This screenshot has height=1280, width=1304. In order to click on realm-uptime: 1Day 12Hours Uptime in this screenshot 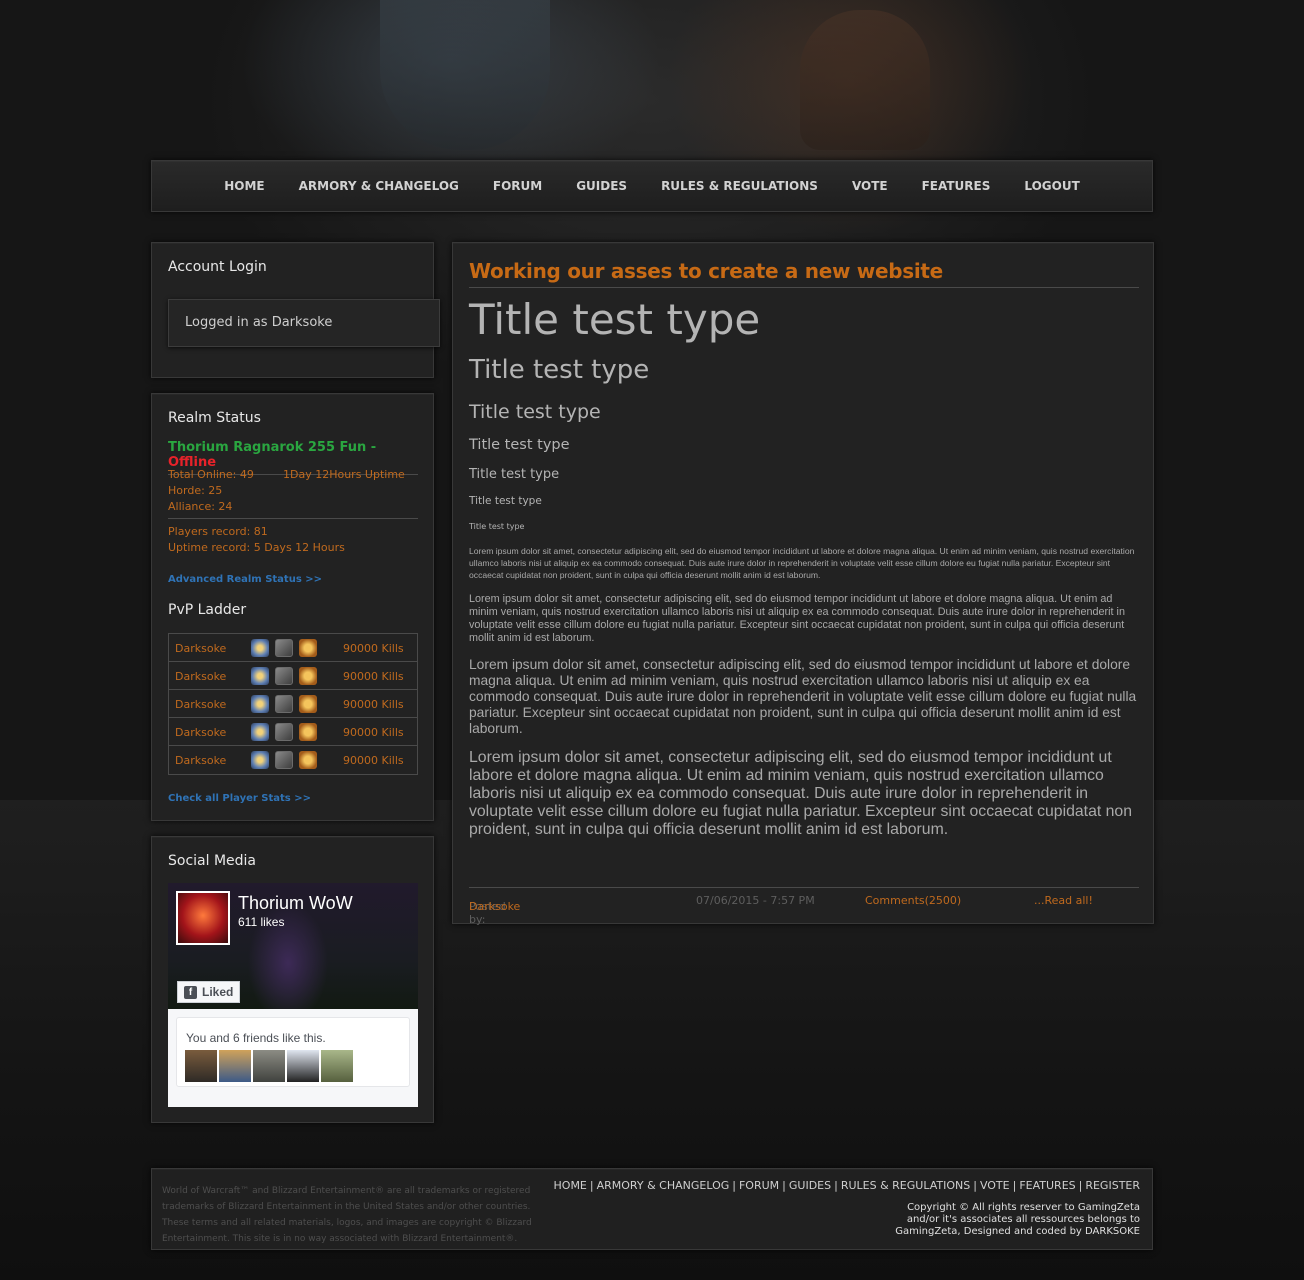, I will do `click(344, 474)`.